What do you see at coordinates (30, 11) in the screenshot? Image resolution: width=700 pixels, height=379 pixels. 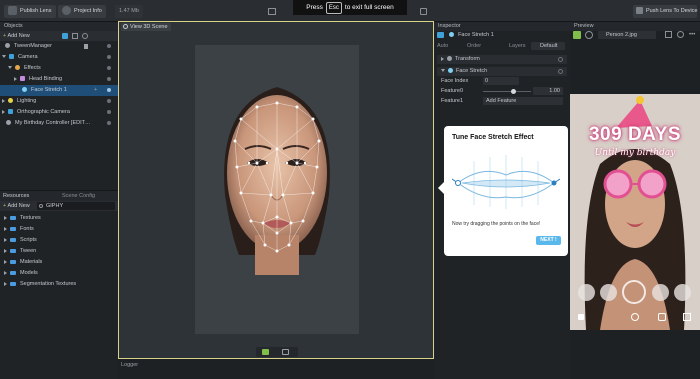 I see `publish-lens-button: Publish Lens` at bounding box center [30, 11].